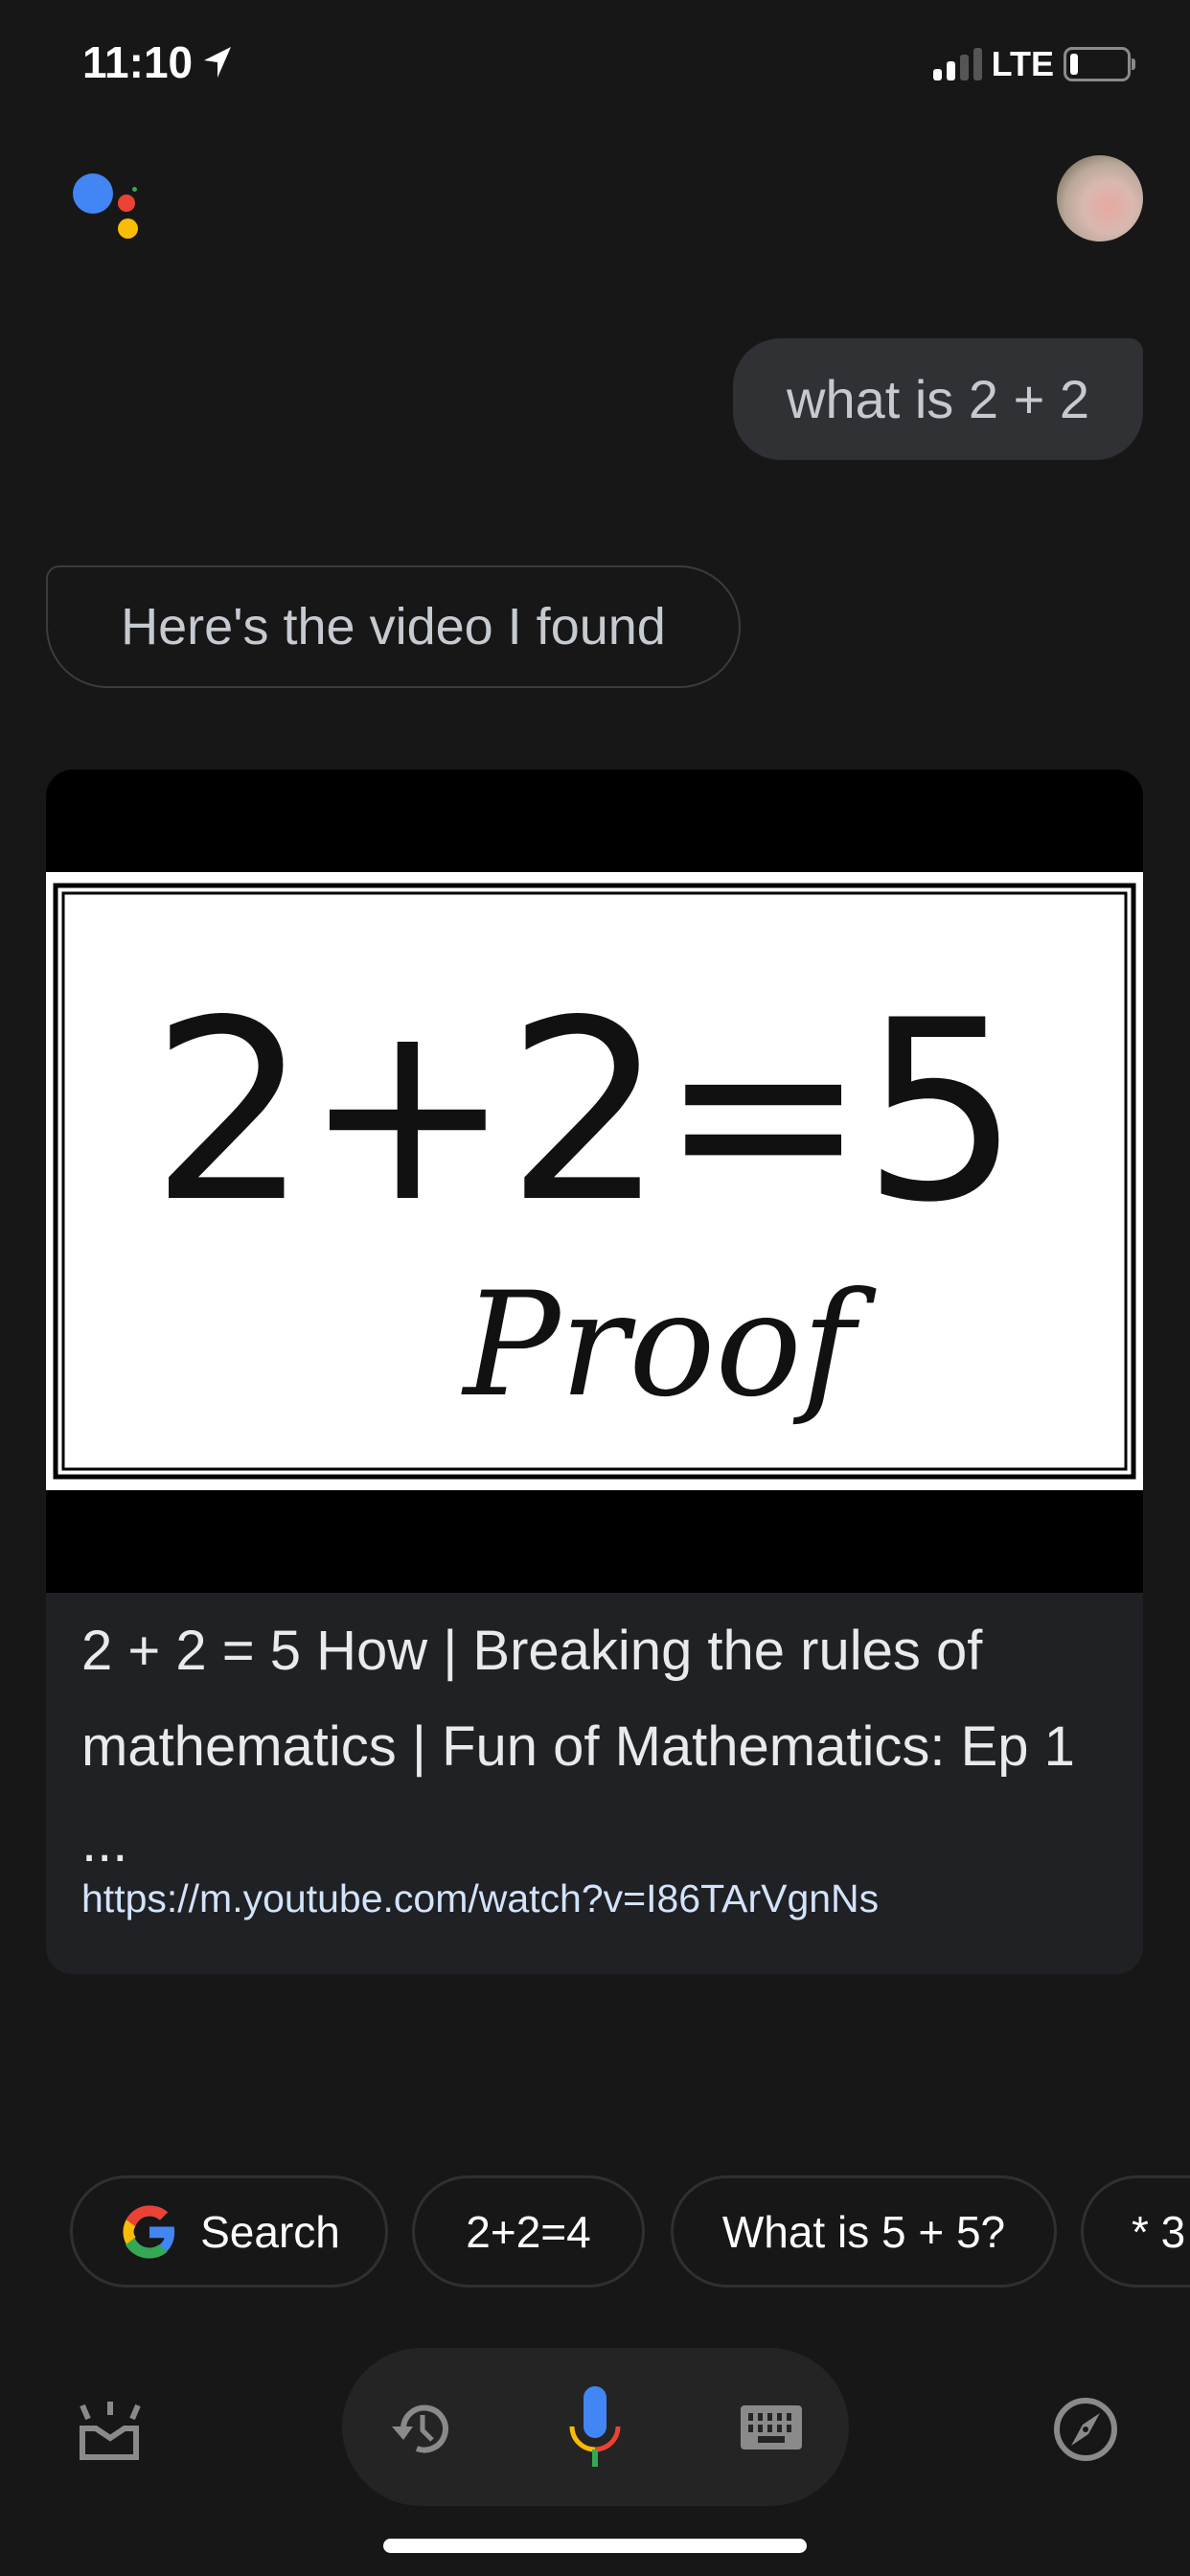 The height and width of the screenshot is (2576, 1190). I want to click on network-type: LTE, so click(1022, 63).